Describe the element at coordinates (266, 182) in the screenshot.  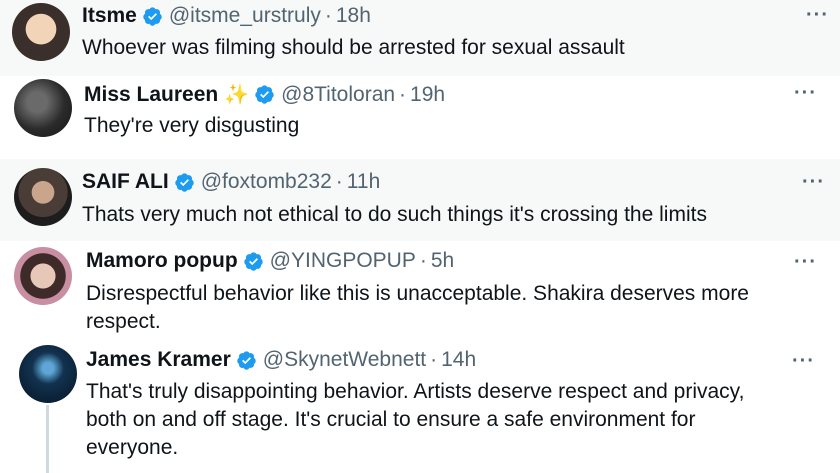
I see `handle: @foxtomb232` at that location.